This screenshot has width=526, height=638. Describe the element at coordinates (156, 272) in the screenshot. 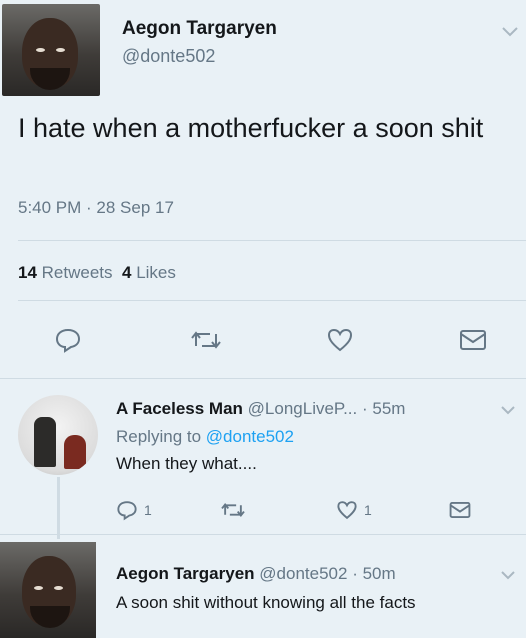

I see `likes-label: Likes` at that location.